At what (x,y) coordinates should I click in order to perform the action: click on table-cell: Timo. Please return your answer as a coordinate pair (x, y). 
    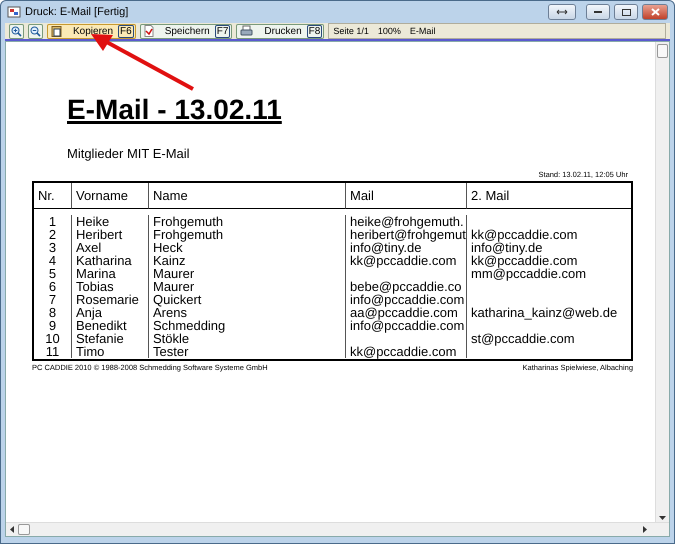
    Looking at the image, I should click on (109, 351).